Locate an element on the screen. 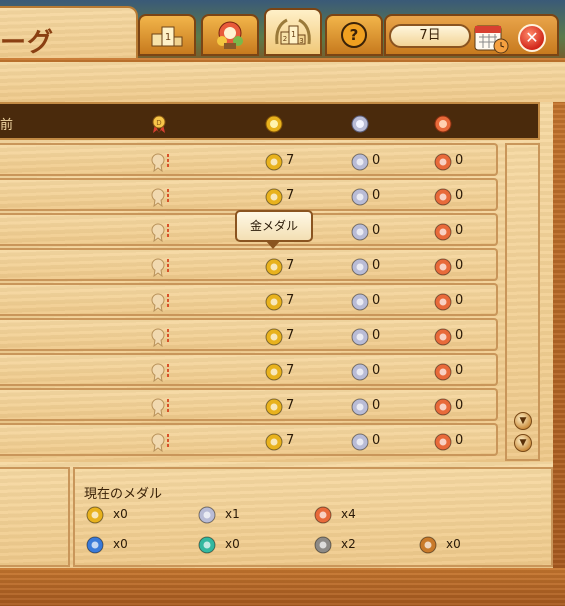 Image resolution: width=565 pixels, height=606 pixels. svg-text: D is located at coordinates (158, 123).